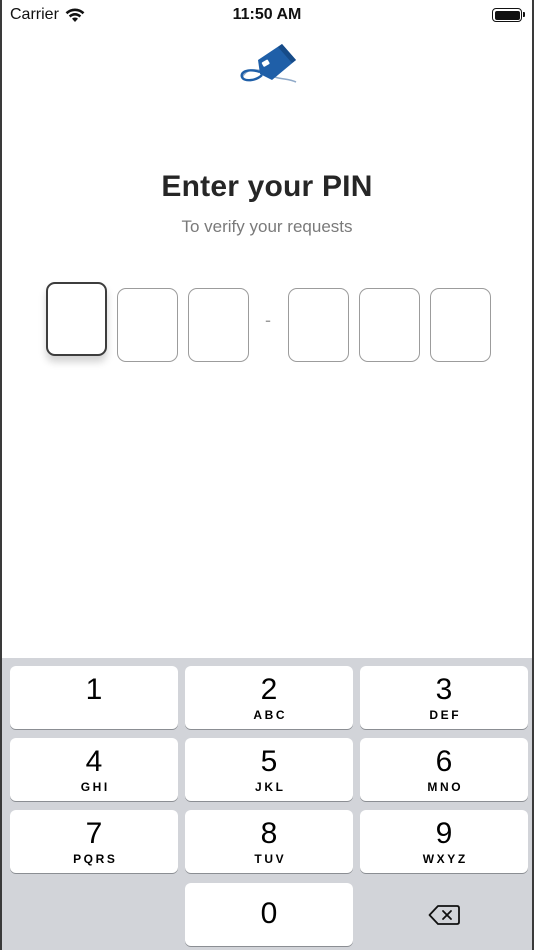  I want to click on key-digit: 7, so click(94, 833).